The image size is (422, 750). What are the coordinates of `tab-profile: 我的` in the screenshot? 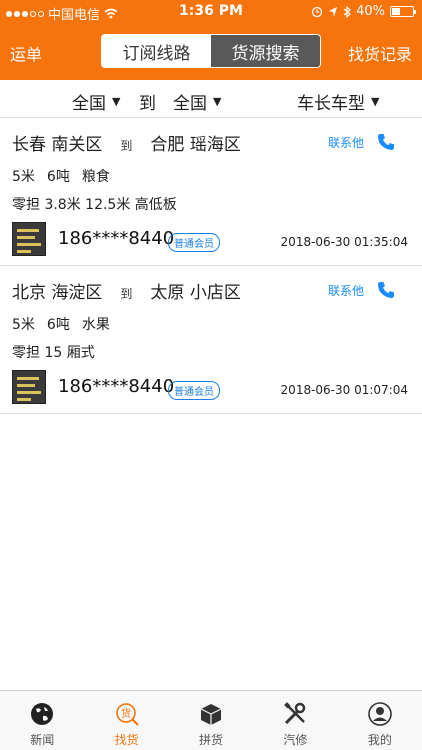 It's located at (380, 720).